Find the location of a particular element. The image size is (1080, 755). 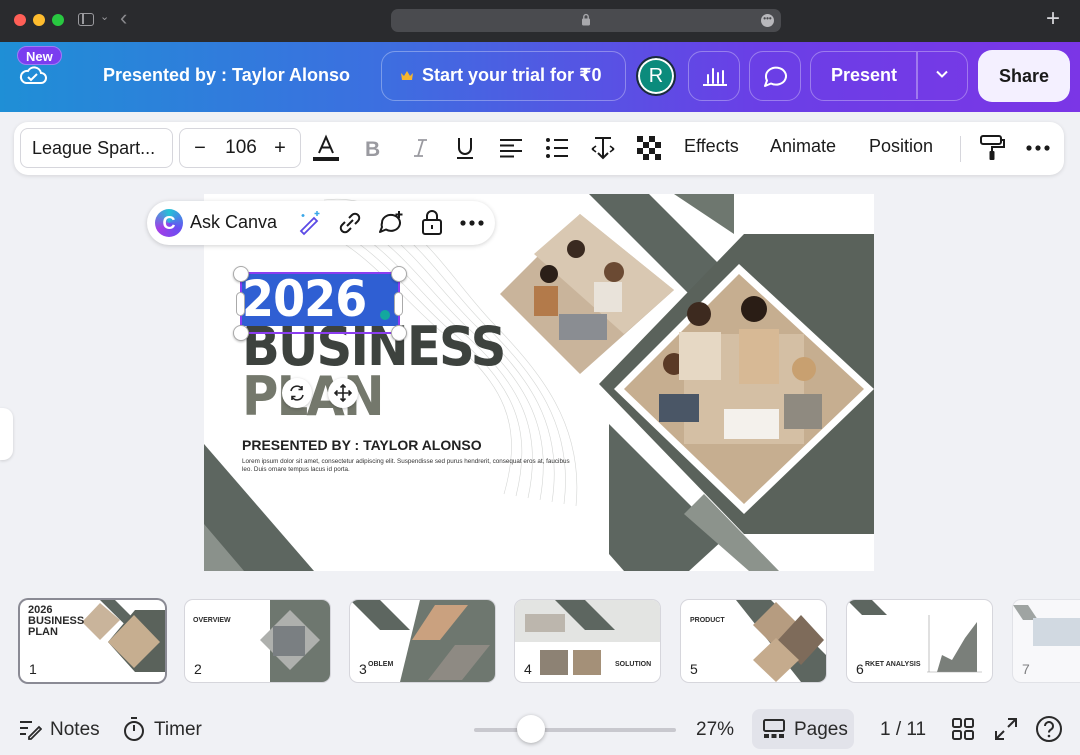

svg-text: B is located at coordinates (372, 149).